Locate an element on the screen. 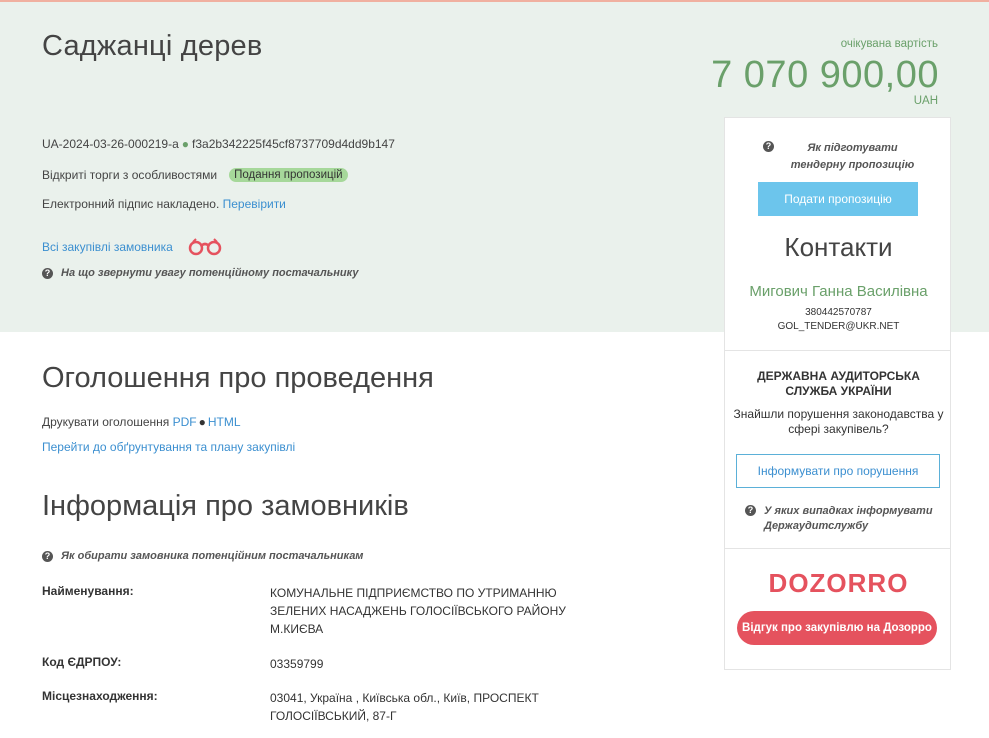 Image resolution: width=989 pixels, height=738 pixels. dasu-title: ДЕРЖАВНА АУДИТОРСЬКА СЛУЖБА УКРАЇНИ is located at coordinates (838, 383).